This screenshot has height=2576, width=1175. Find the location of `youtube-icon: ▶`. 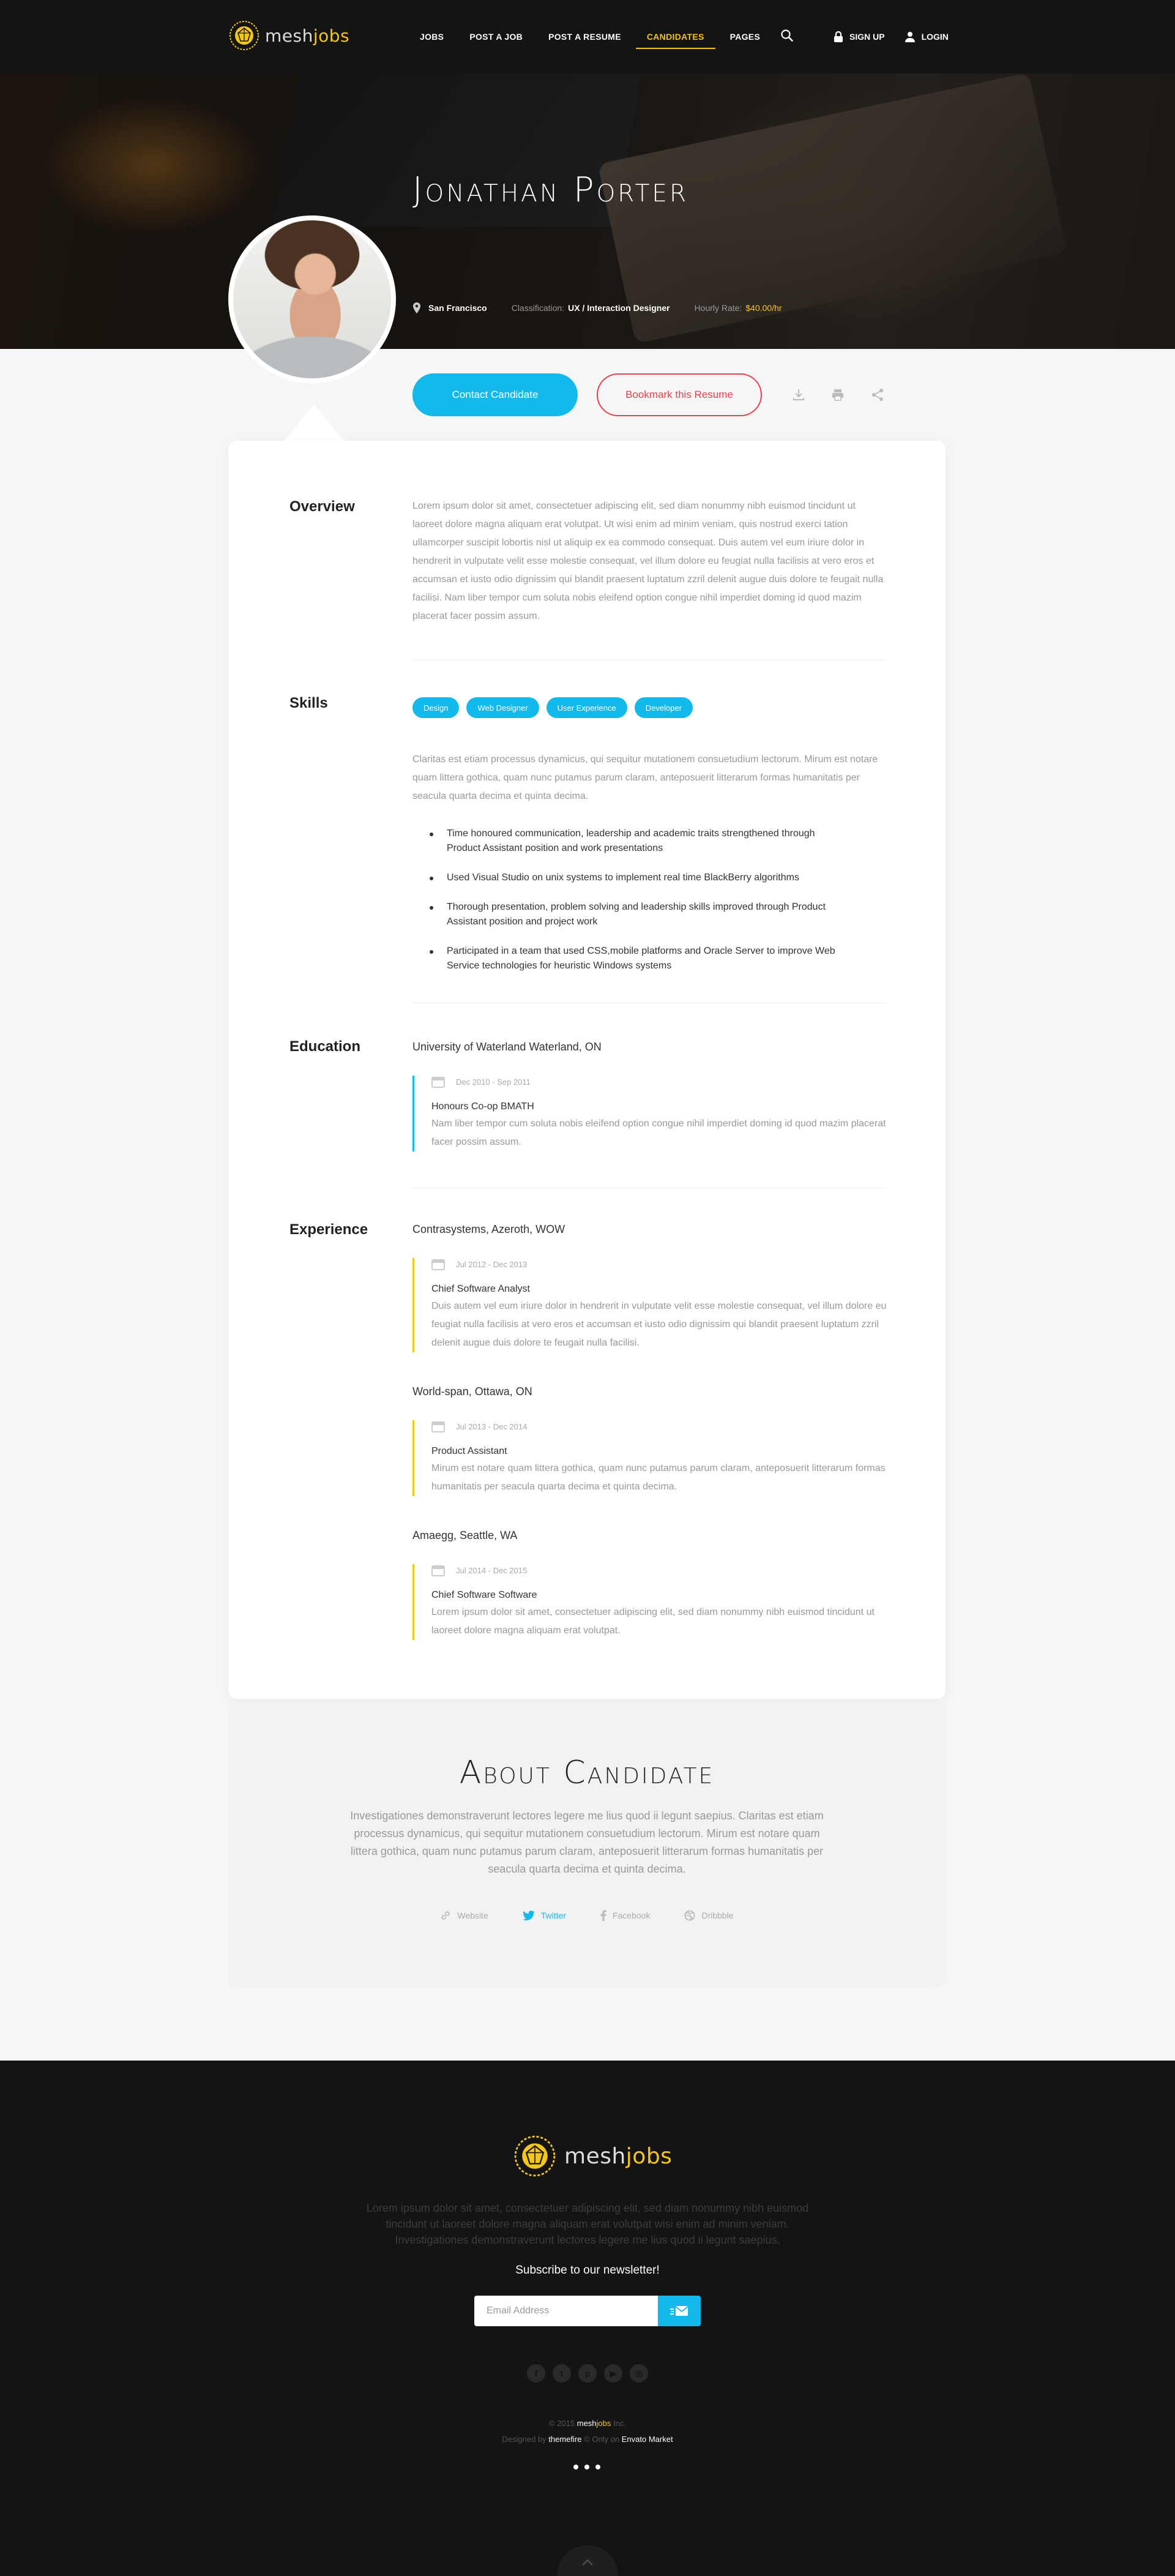

youtube-icon: ▶ is located at coordinates (613, 2374).